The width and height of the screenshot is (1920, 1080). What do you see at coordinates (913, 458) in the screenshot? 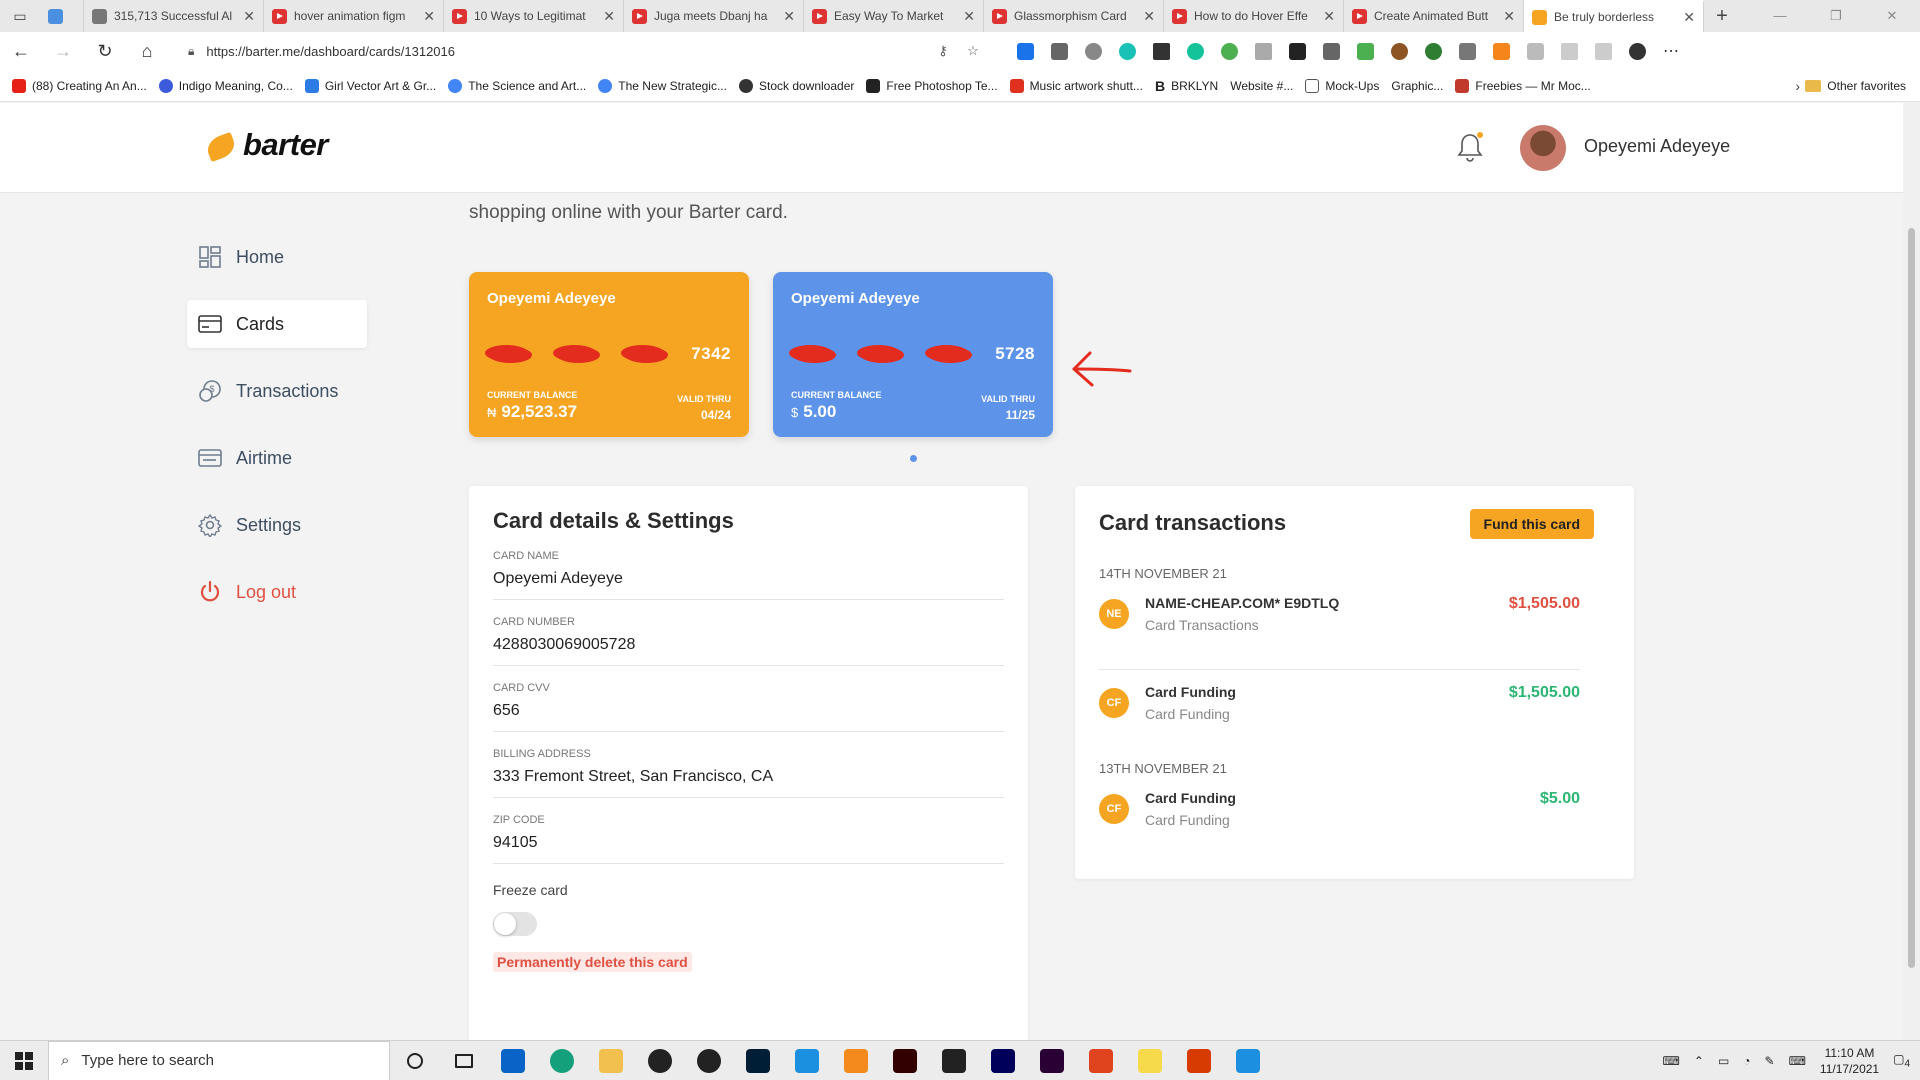
I see `carousel-dot` at bounding box center [913, 458].